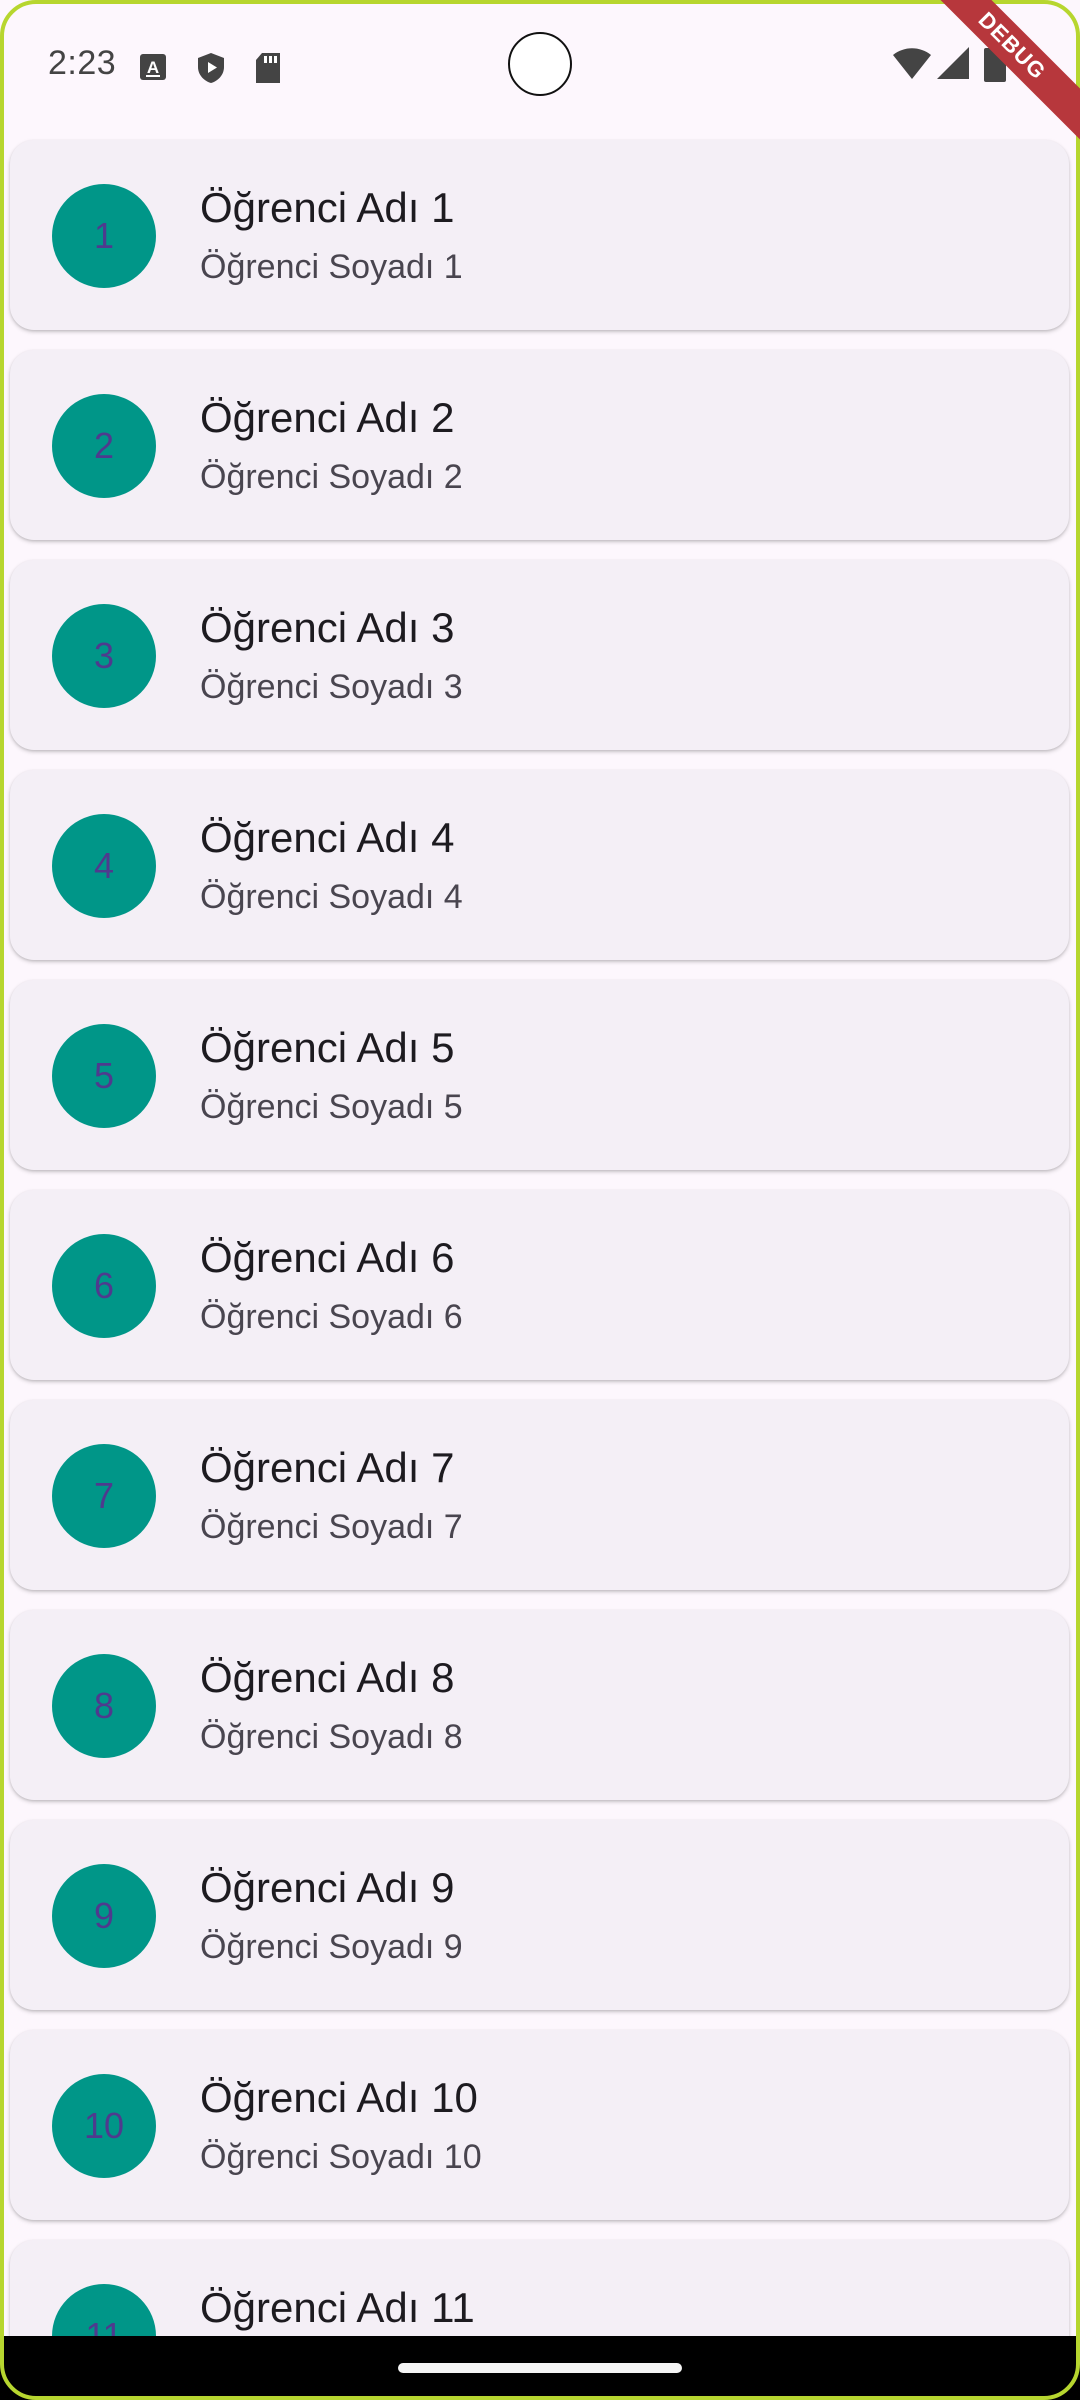  Describe the element at coordinates (104, 446) in the screenshot. I see `student-number-avatar: 2` at that location.